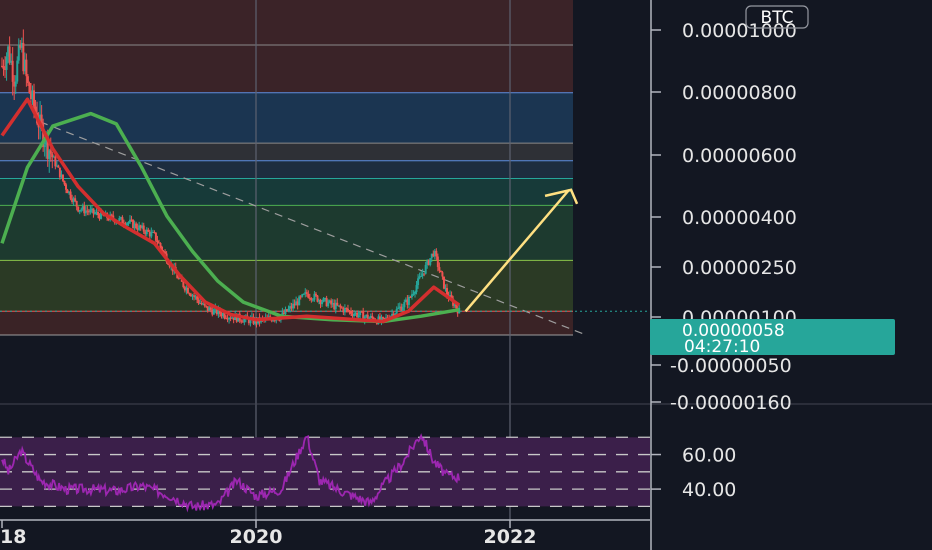 The height and width of the screenshot is (550, 932). Describe the element at coordinates (722, 347) in the screenshot. I see `countdown-timer: 04:27:10` at that location.